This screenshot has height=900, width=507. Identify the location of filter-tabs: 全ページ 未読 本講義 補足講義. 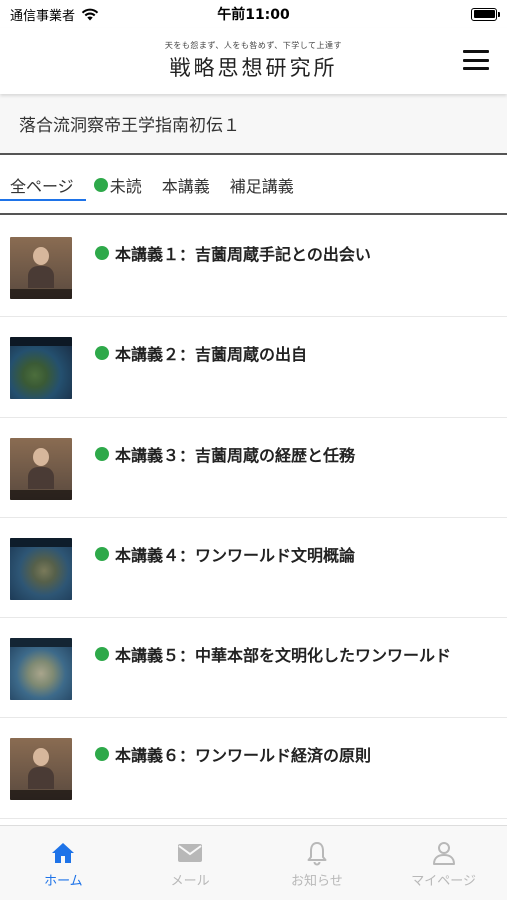
(253, 186).